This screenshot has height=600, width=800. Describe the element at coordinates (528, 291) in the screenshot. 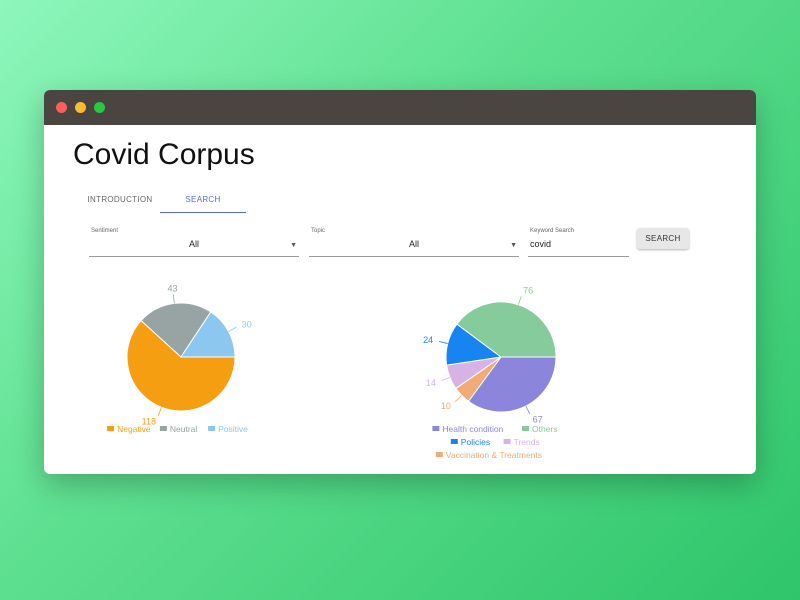

I see `data-label: 76` at that location.